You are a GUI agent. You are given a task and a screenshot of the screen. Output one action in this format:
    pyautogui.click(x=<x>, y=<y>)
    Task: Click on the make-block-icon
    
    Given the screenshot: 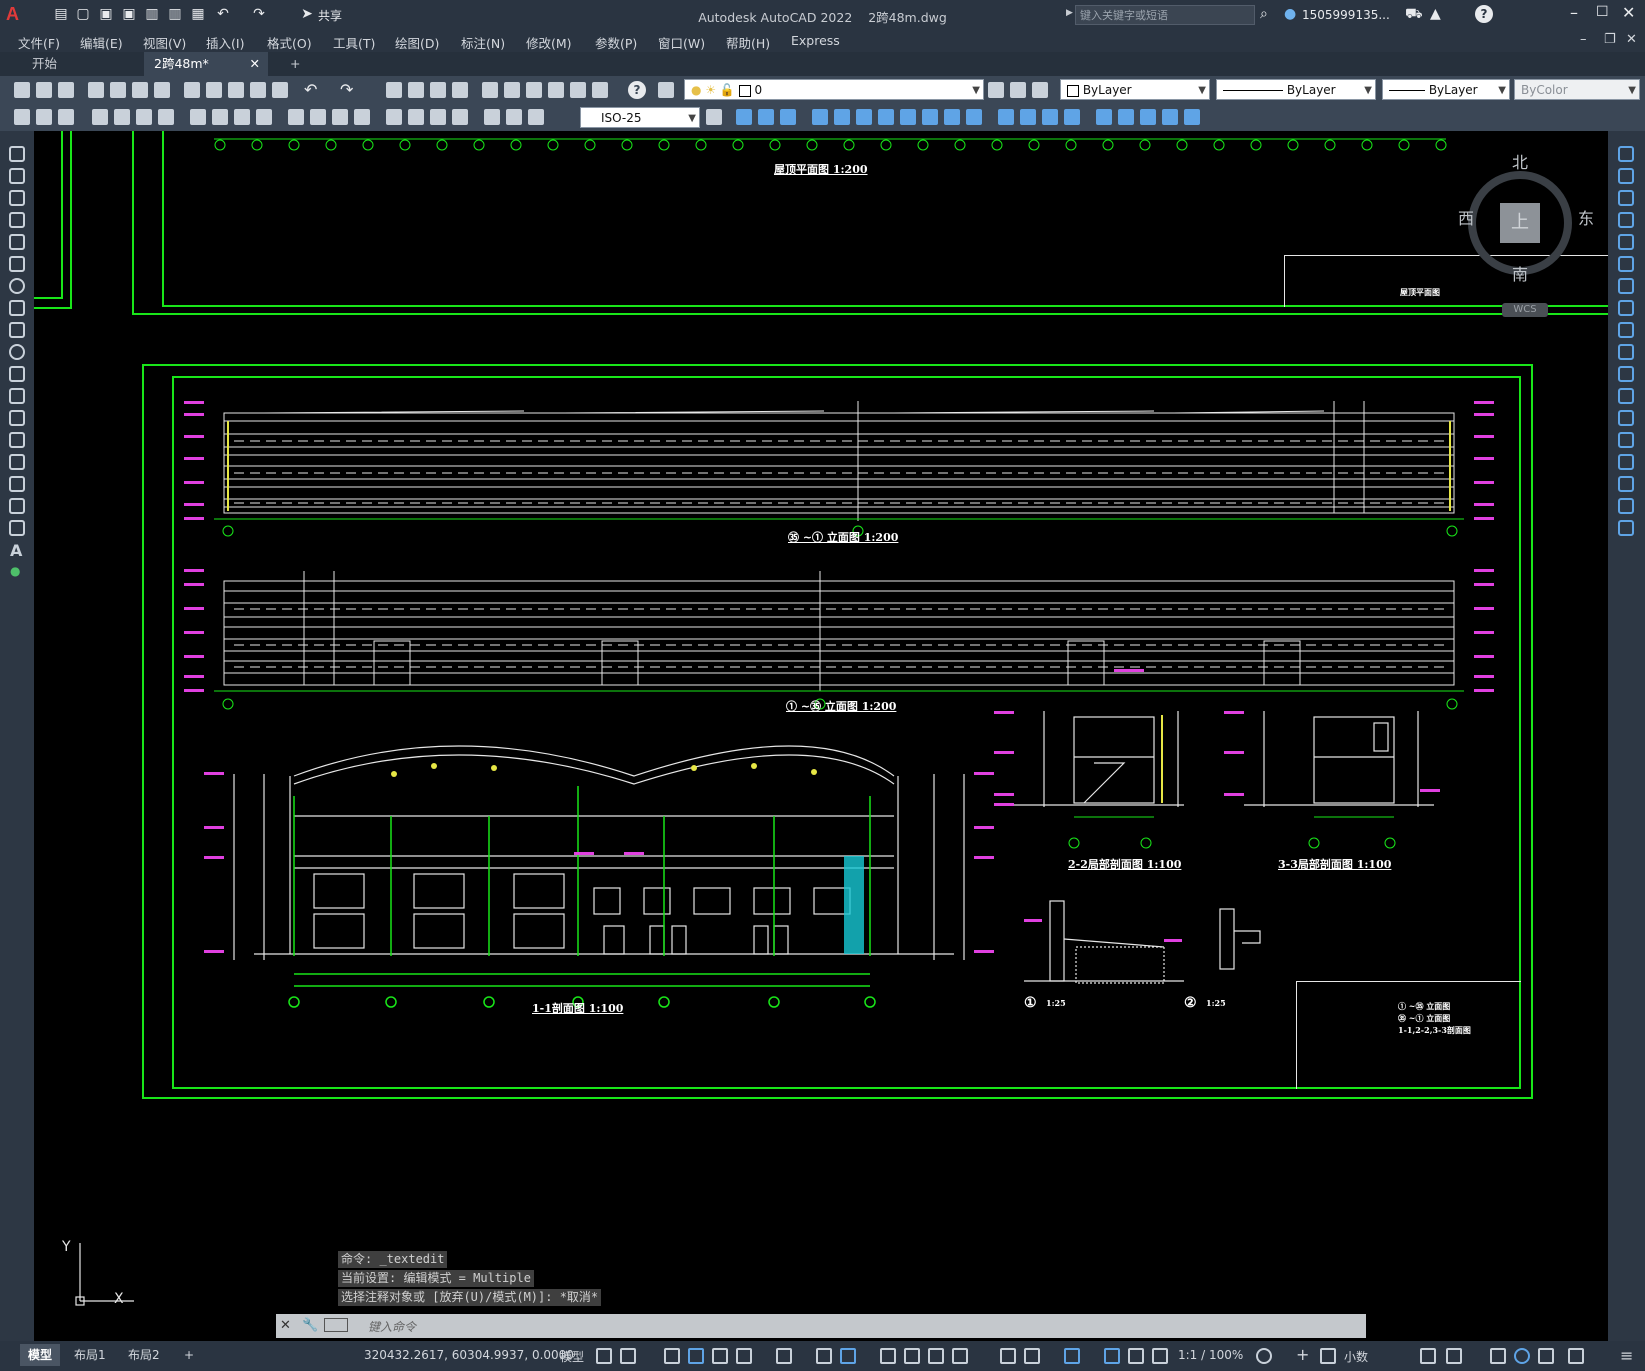 What is the action you would take?
    pyautogui.click(x=17, y=418)
    